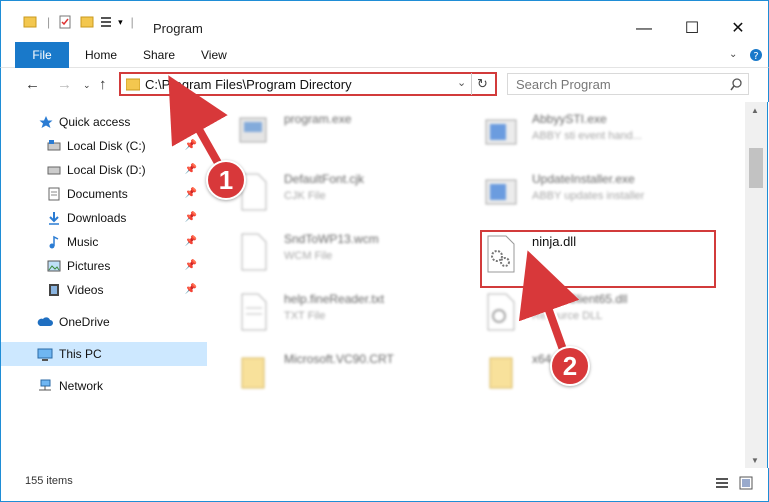  Describe the element at coordinates (384, 55) in the screenshot. I see `ribbon-tabs: File Home Share View ⌄ ?` at that location.